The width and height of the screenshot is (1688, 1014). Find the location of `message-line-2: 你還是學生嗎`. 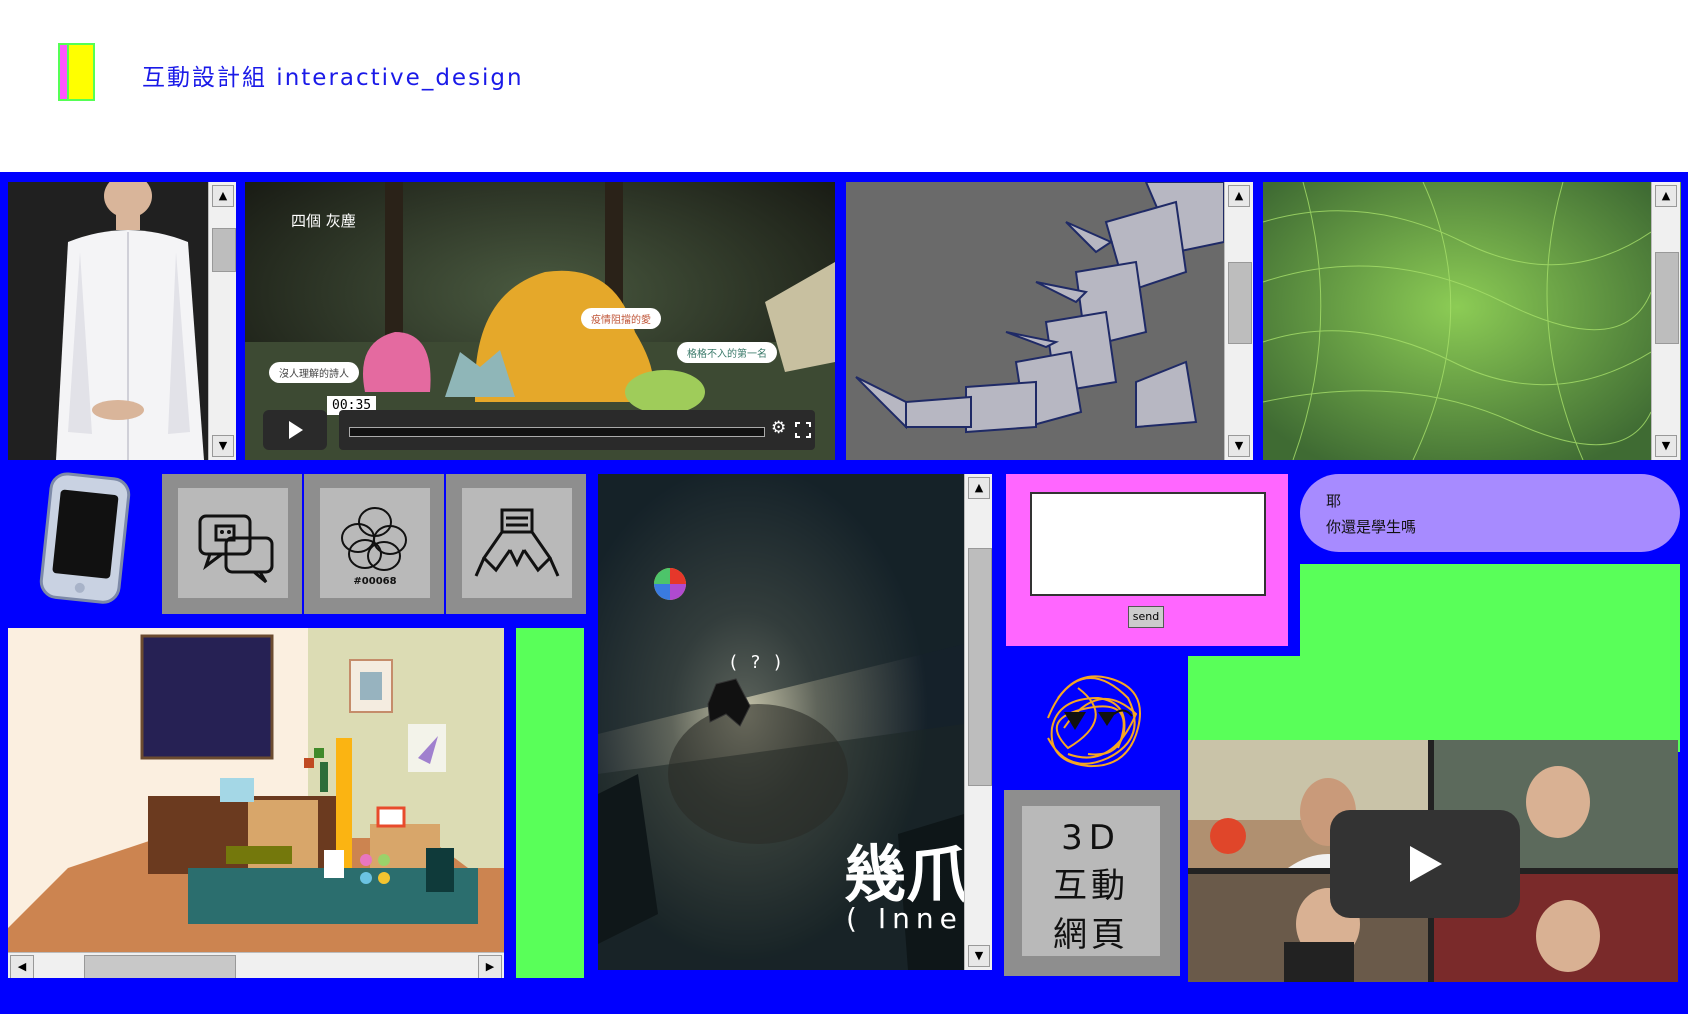

message-line-2: 你還是學生嗎 is located at coordinates (1371, 527).